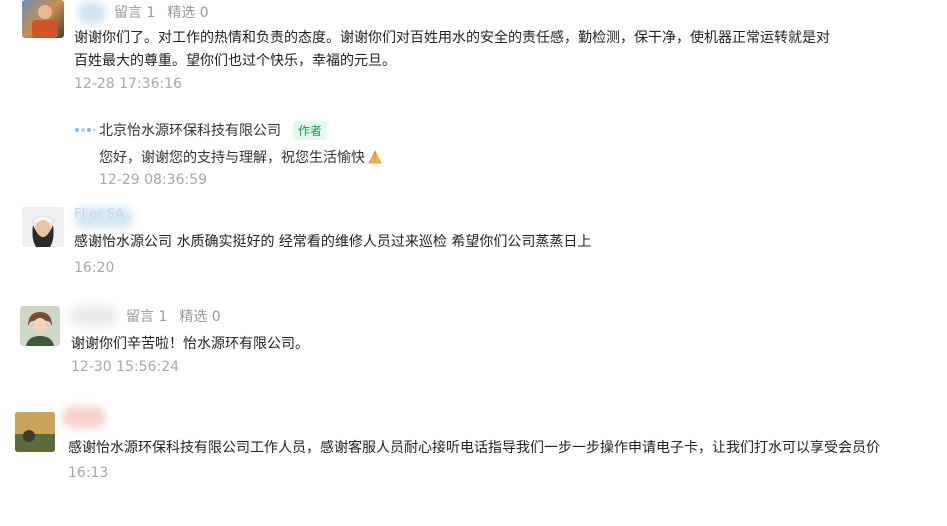 The height and width of the screenshot is (526, 947). Describe the element at coordinates (232, 158) in the screenshot. I see `reply-text: 您好，谢谢您的支持与理解，祝您生活愉快` at that location.